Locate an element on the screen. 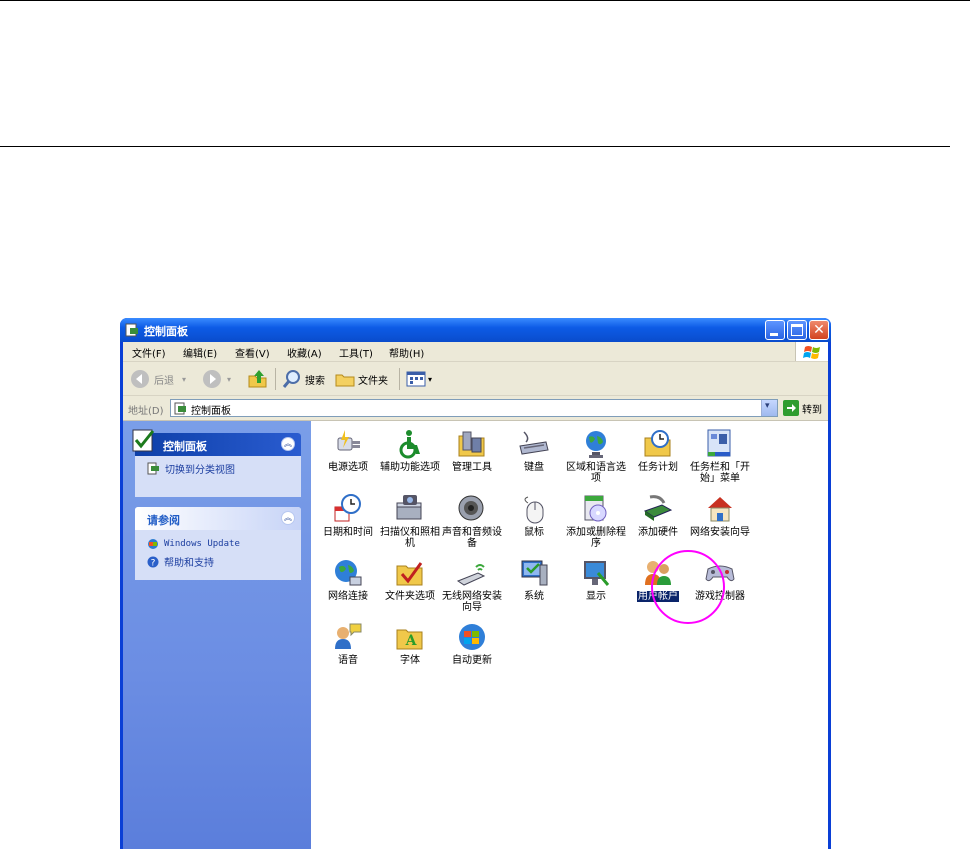 The width and height of the screenshot is (970, 849). clock-icon is located at coordinates (347, 508).